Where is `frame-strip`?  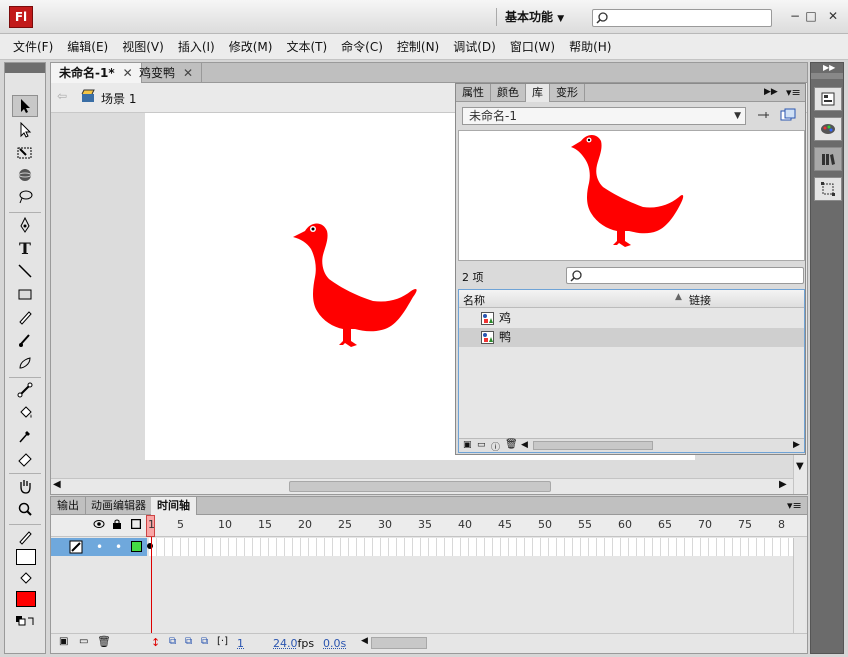
frame-strip is located at coordinates (470, 547).